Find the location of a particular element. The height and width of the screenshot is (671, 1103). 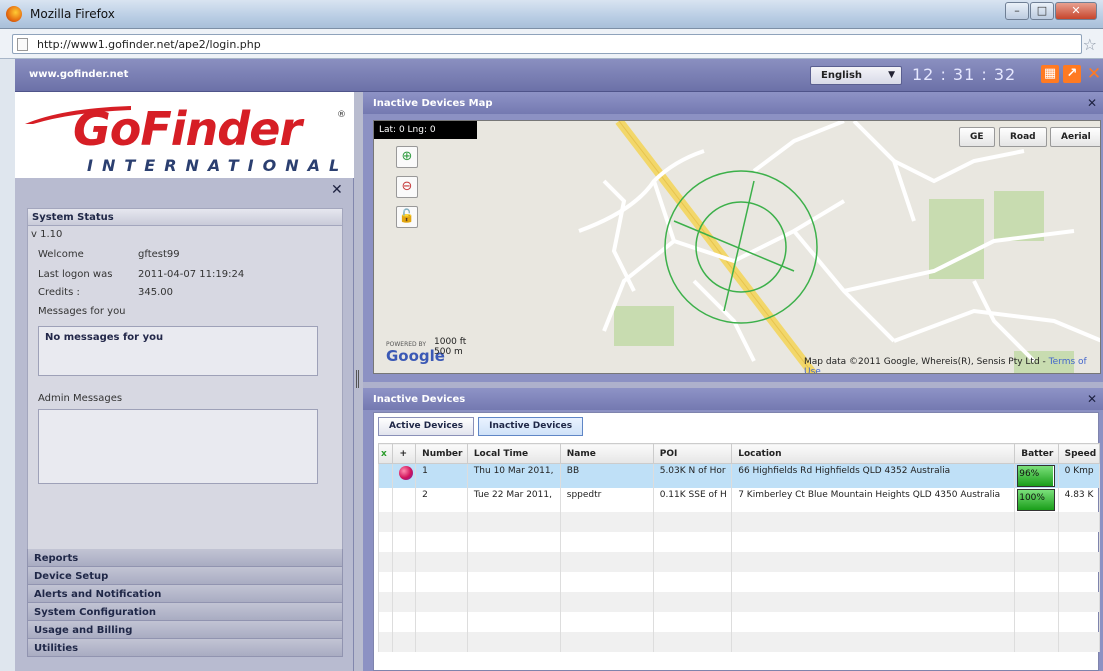

zoom-in-button: ⊕ is located at coordinates (407, 157).